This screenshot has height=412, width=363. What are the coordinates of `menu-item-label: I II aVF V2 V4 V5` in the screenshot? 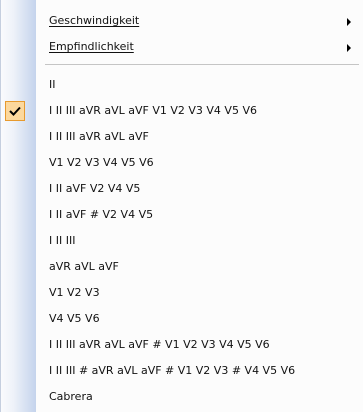 It's located at (95, 188).